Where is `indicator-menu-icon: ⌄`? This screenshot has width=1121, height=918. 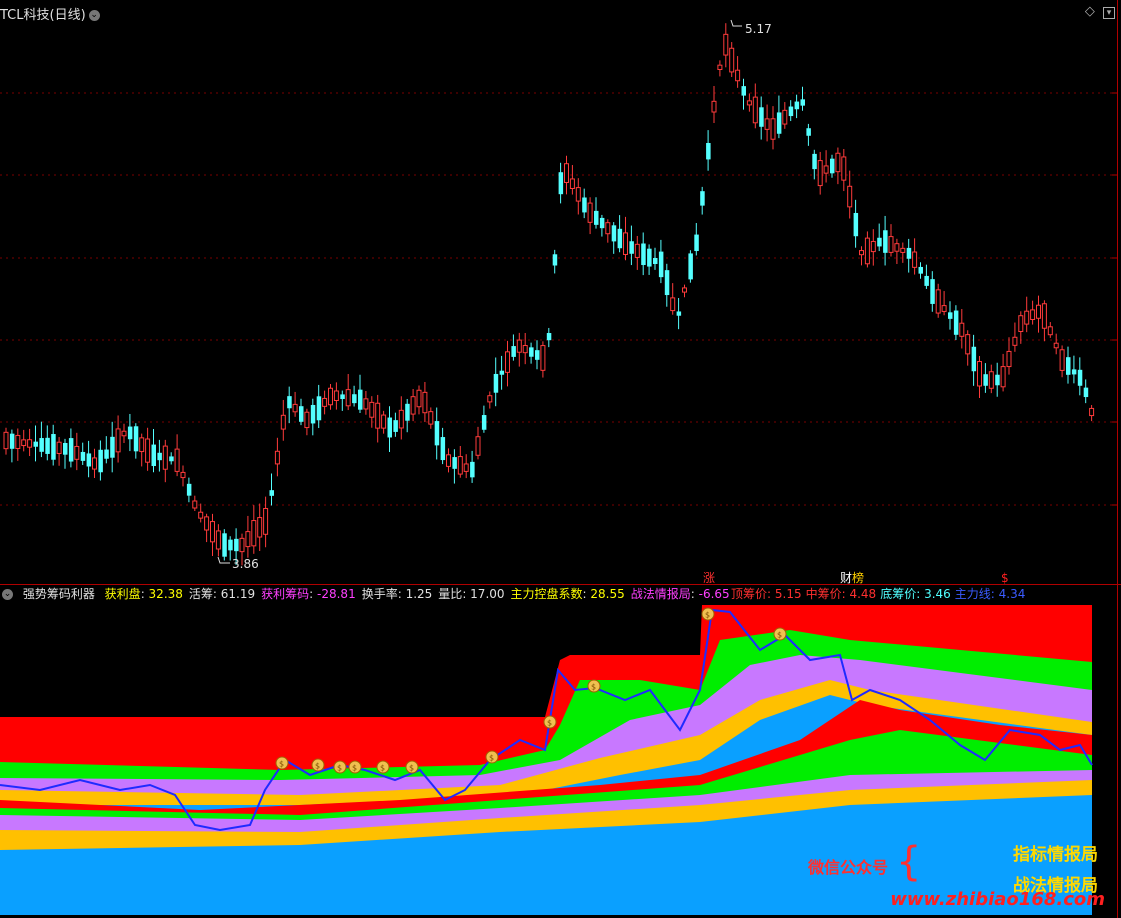 indicator-menu-icon: ⌄ is located at coordinates (7, 594).